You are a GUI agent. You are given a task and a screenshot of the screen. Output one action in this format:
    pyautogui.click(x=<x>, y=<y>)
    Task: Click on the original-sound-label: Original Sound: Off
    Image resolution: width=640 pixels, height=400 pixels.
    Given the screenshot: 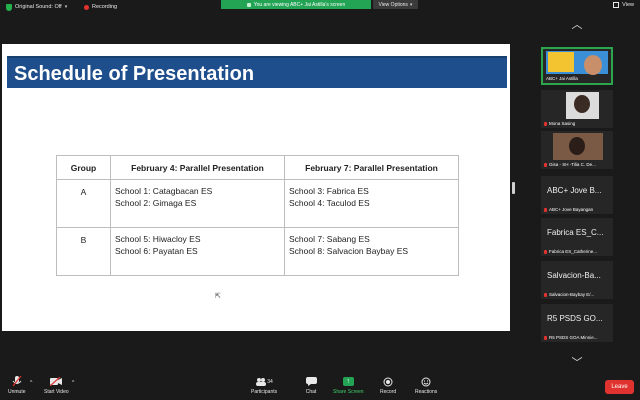 What is the action you would take?
    pyautogui.click(x=38, y=7)
    